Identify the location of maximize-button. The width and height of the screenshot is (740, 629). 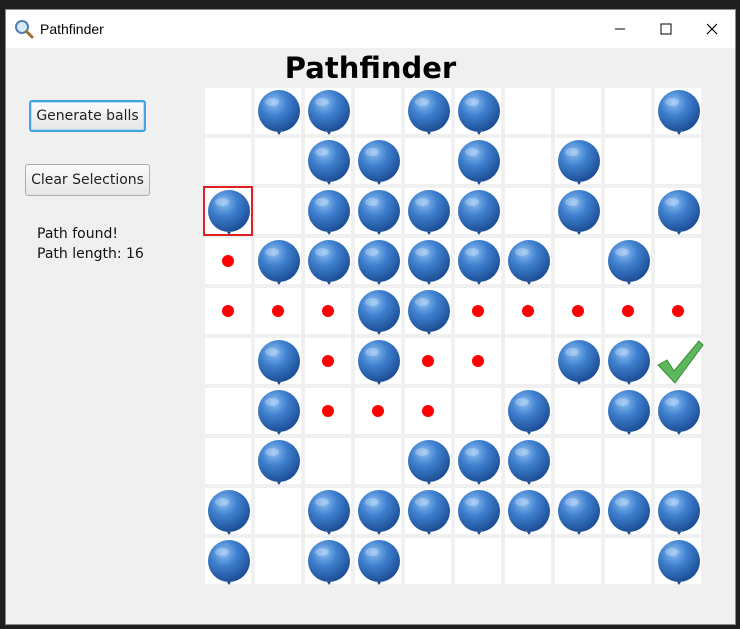
(666, 29).